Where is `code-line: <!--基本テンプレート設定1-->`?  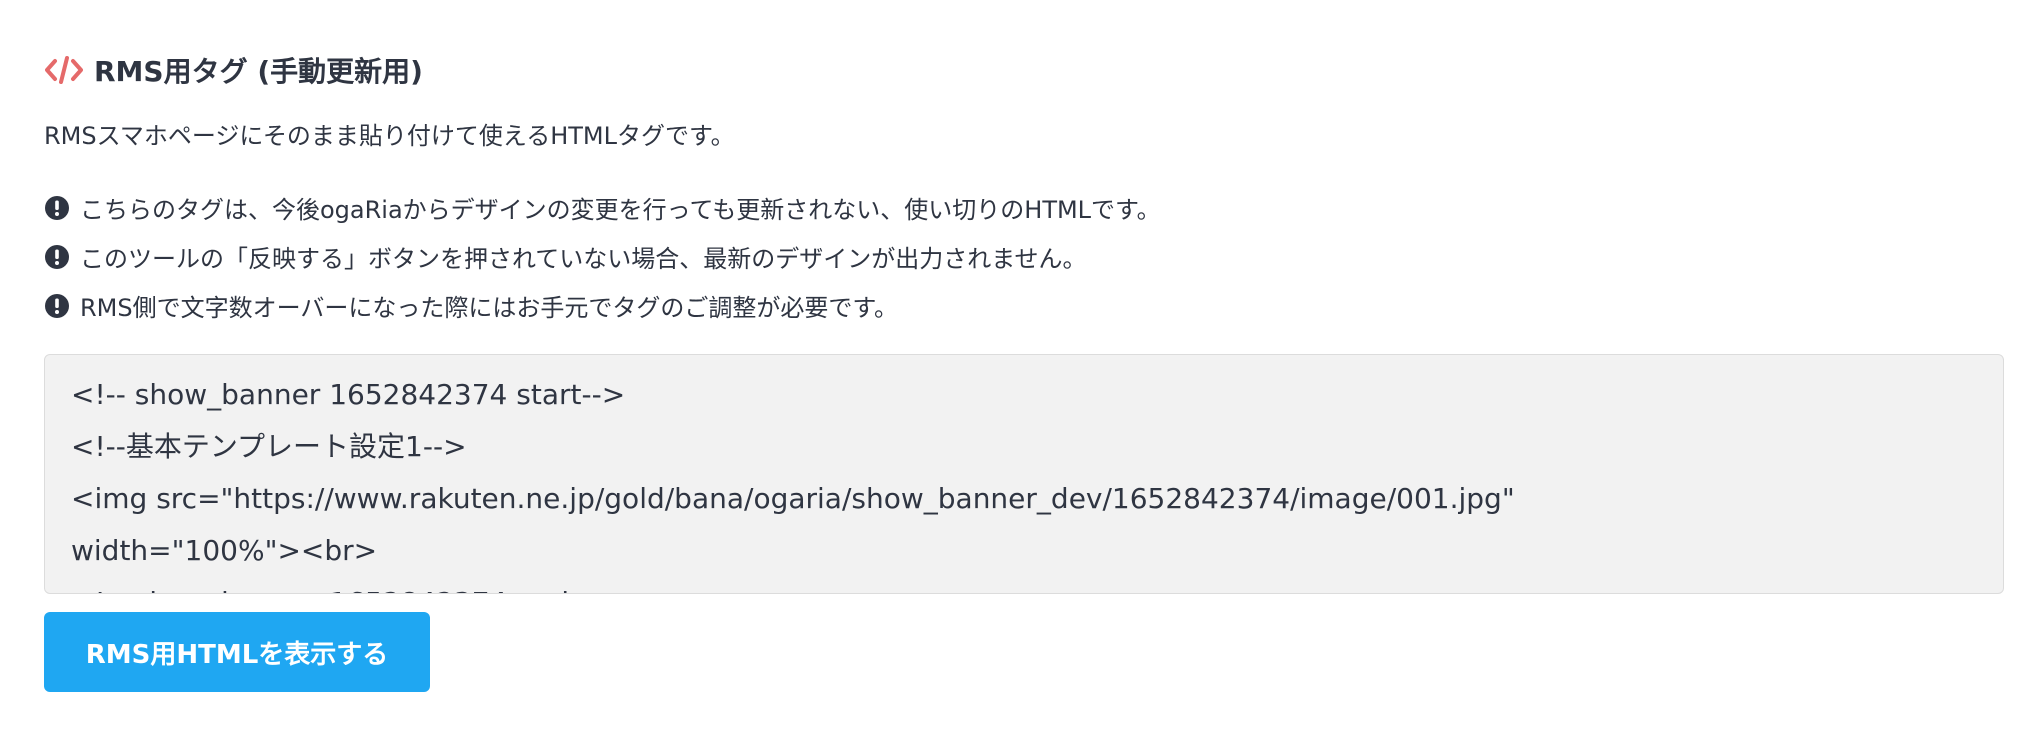
code-line: <!--基本テンプレート設定1--> is located at coordinates (269, 446).